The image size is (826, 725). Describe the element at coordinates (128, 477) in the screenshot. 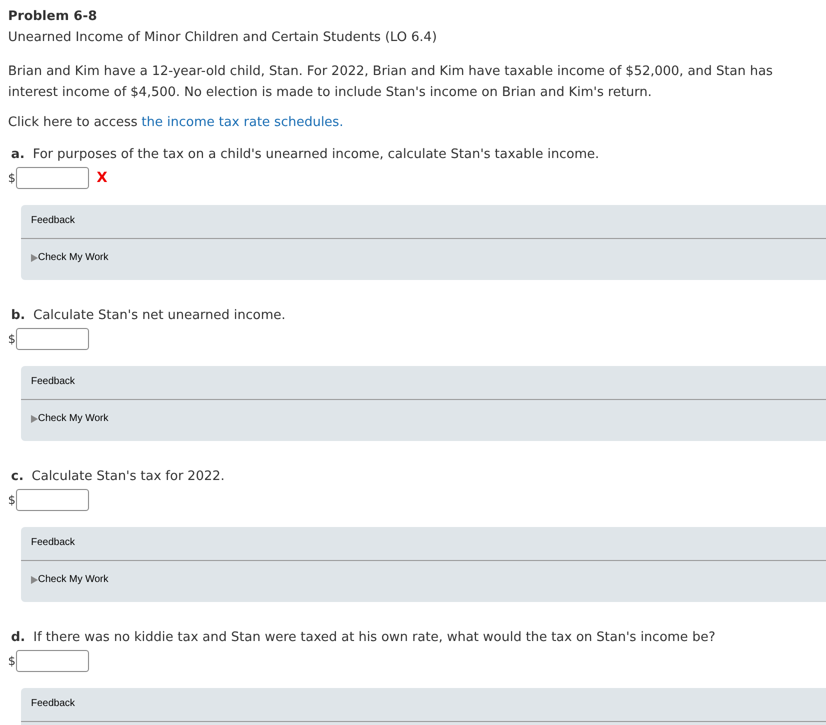

I see `question-text: Calculate Stan's tax for 2022.` at that location.